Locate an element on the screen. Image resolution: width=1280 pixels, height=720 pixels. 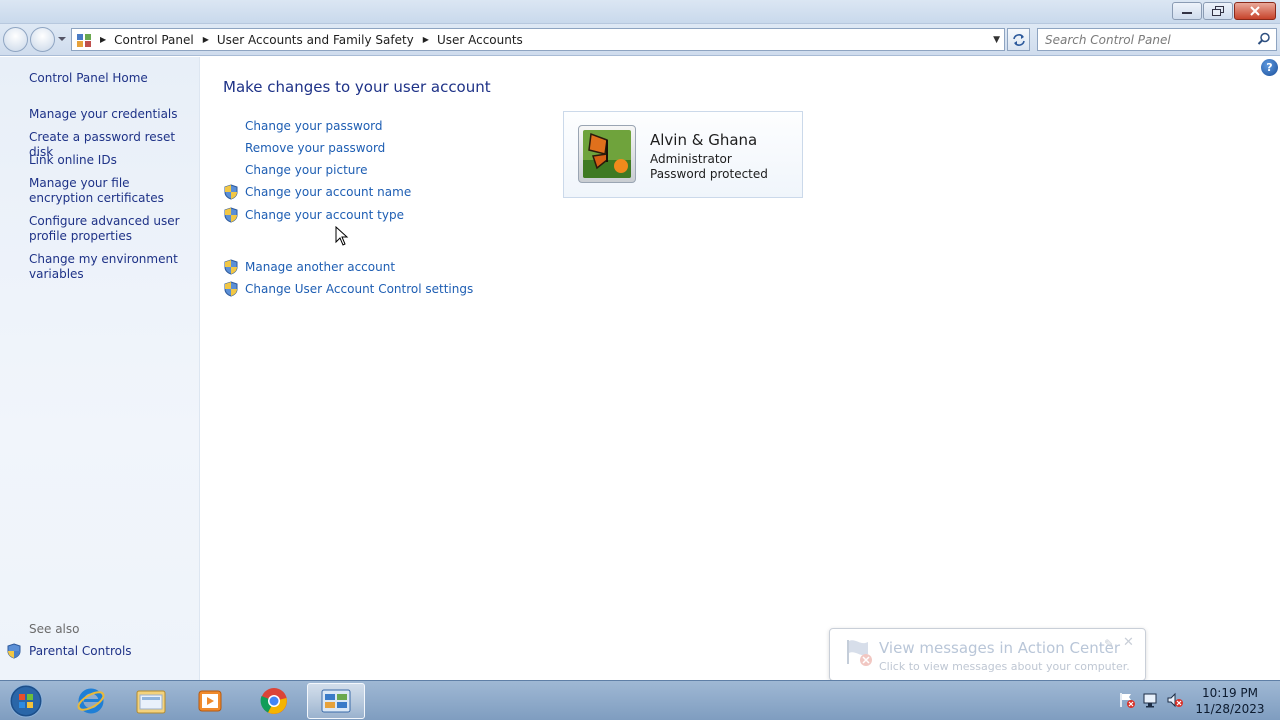
butterfly-picture is located at coordinates (607, 154).